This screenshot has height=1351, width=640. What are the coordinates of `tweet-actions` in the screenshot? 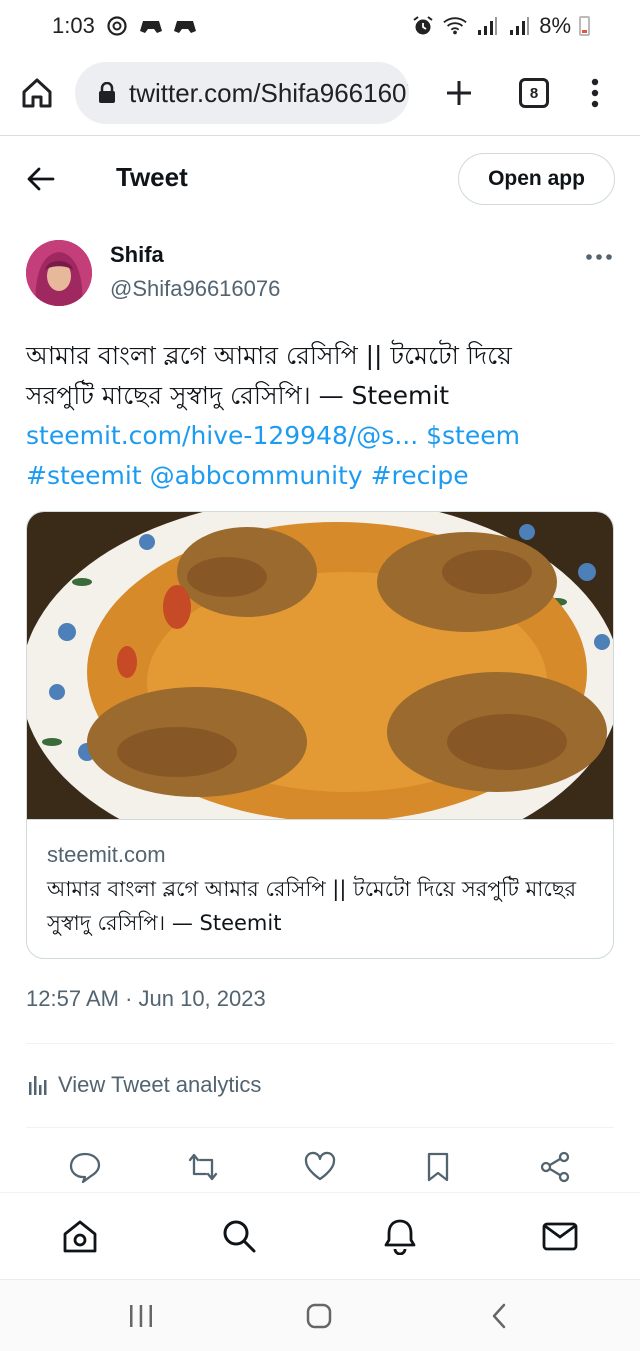 It's located at (320, 1167).